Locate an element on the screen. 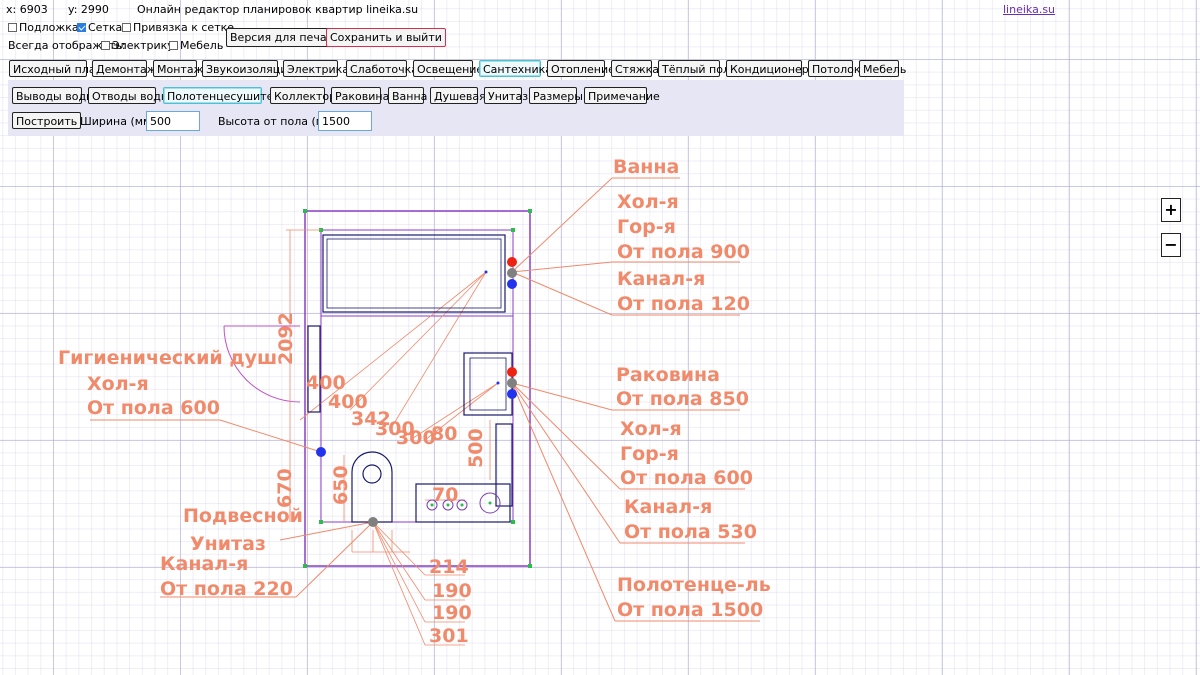 The height and width of the screenshot is (675, 1200). dim-500: 500 is located at coordinates (476, 448).